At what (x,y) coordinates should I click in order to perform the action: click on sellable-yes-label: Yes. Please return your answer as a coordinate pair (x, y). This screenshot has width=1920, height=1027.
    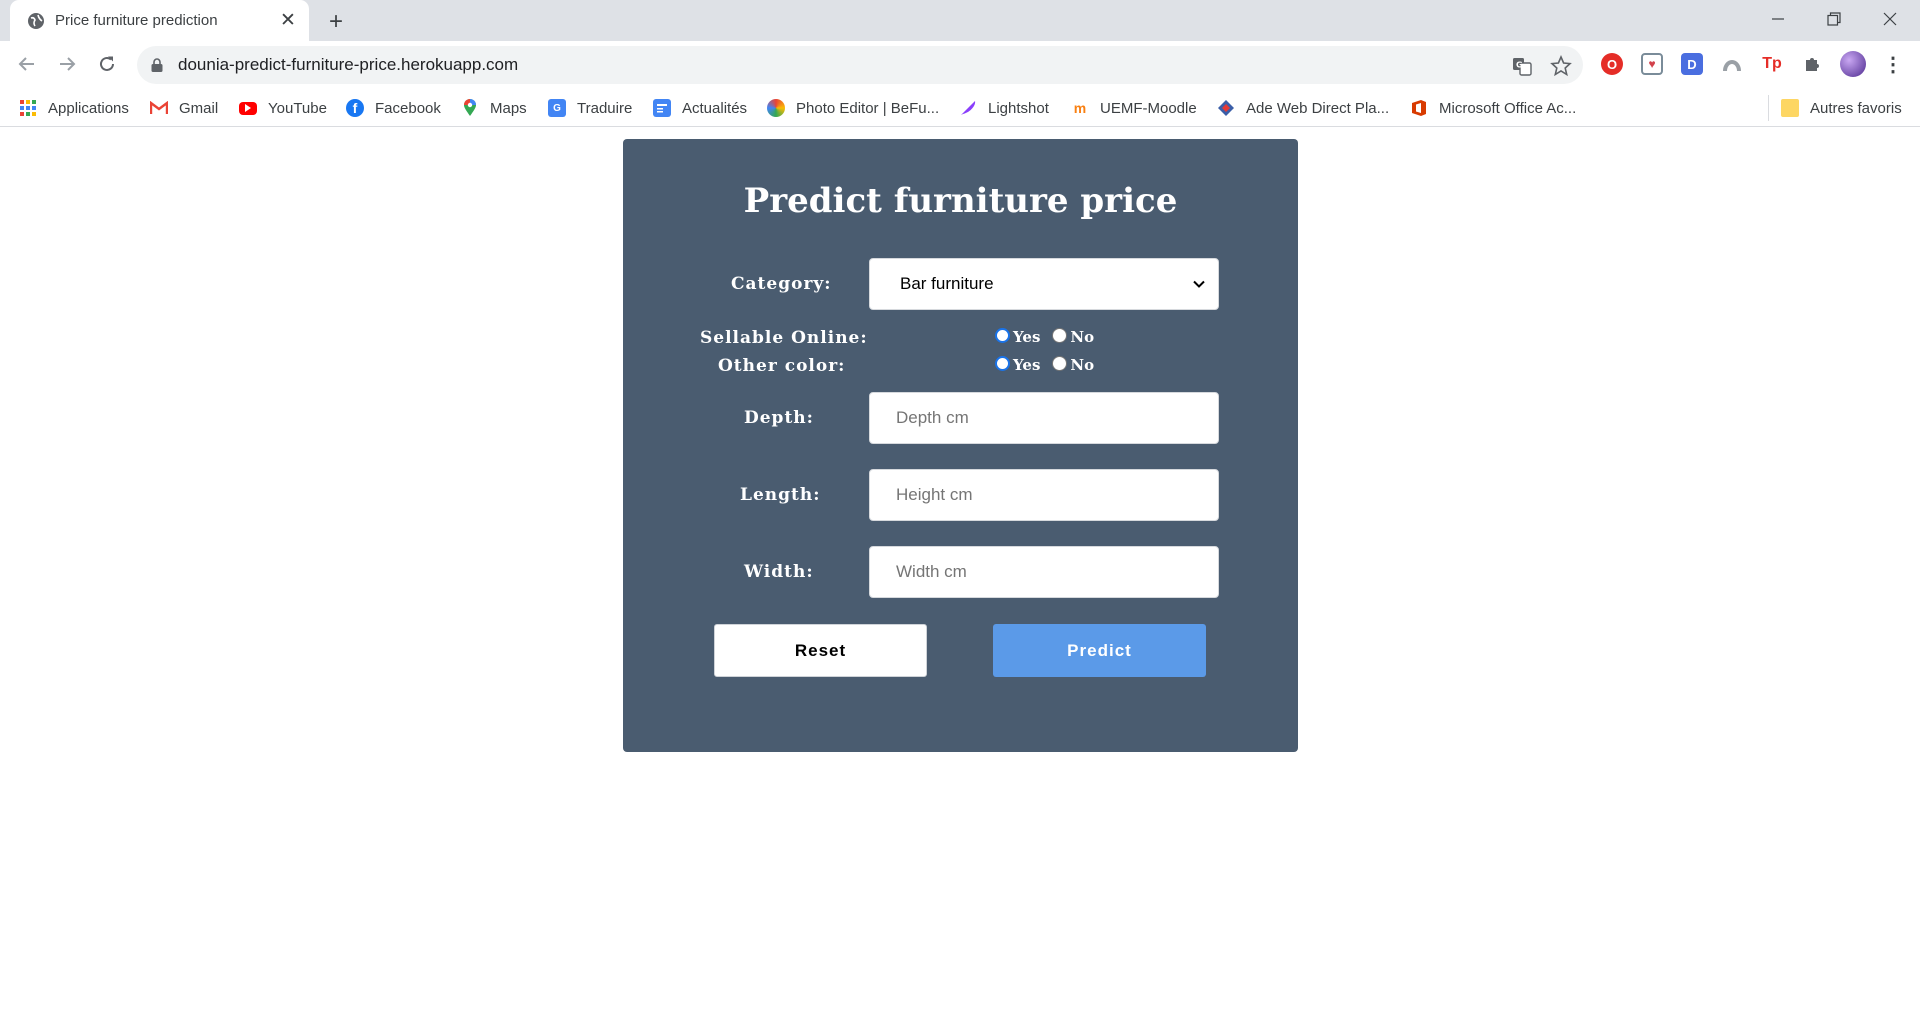
    Looking at the image, I should click on (1027, 337).